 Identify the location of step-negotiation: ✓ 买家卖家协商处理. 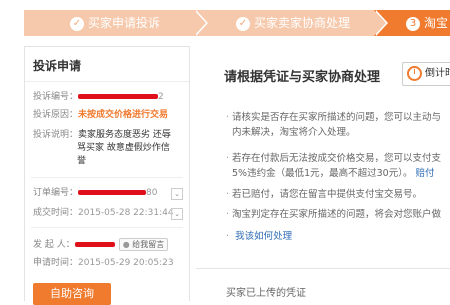
(291, 23).